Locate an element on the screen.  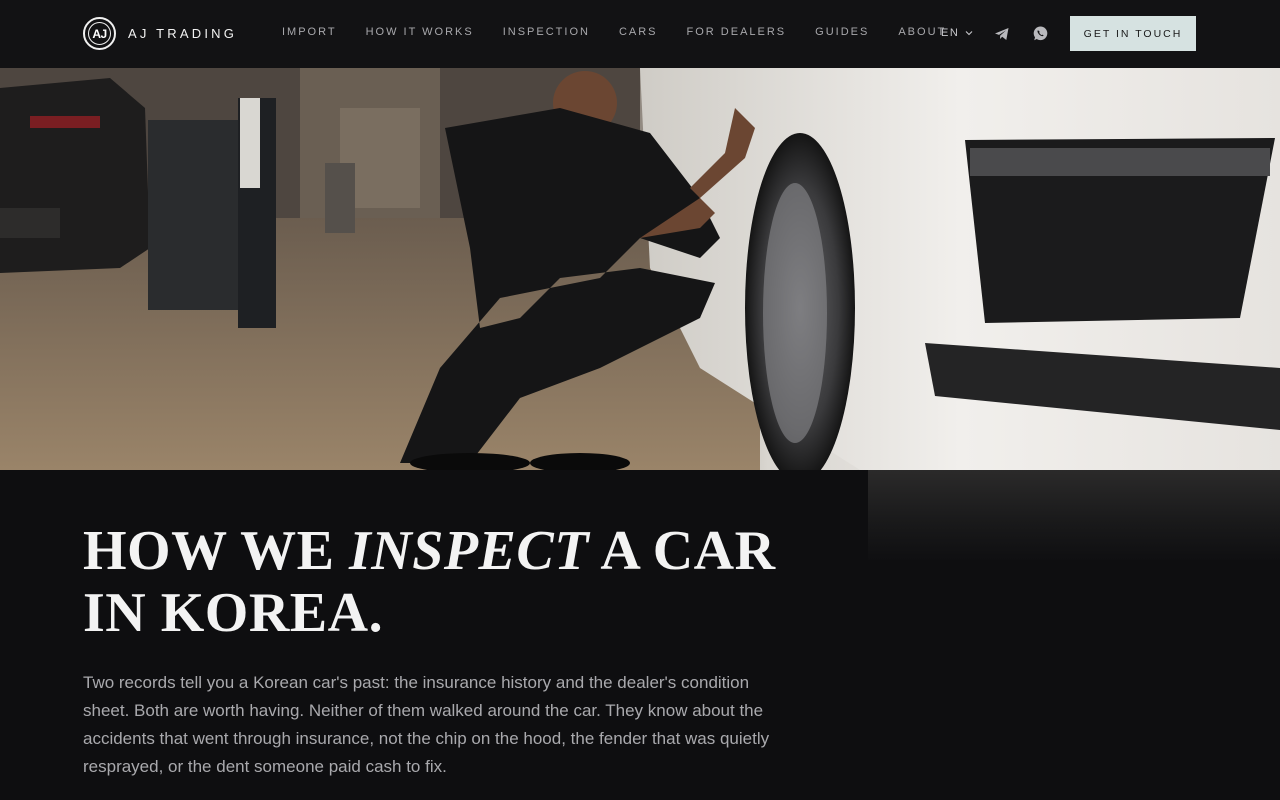
language-selector: EN is located at coordinates (957, 33).